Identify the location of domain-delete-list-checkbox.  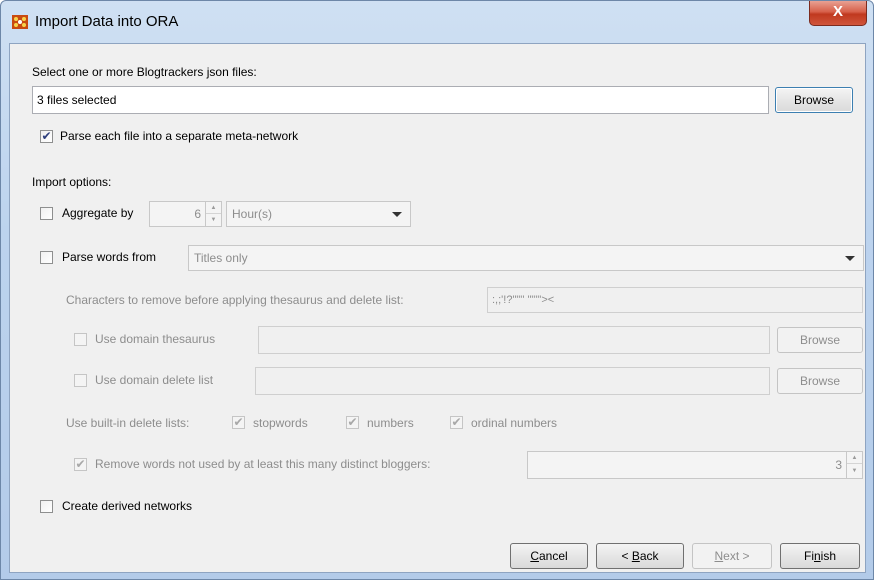
(80, 380).